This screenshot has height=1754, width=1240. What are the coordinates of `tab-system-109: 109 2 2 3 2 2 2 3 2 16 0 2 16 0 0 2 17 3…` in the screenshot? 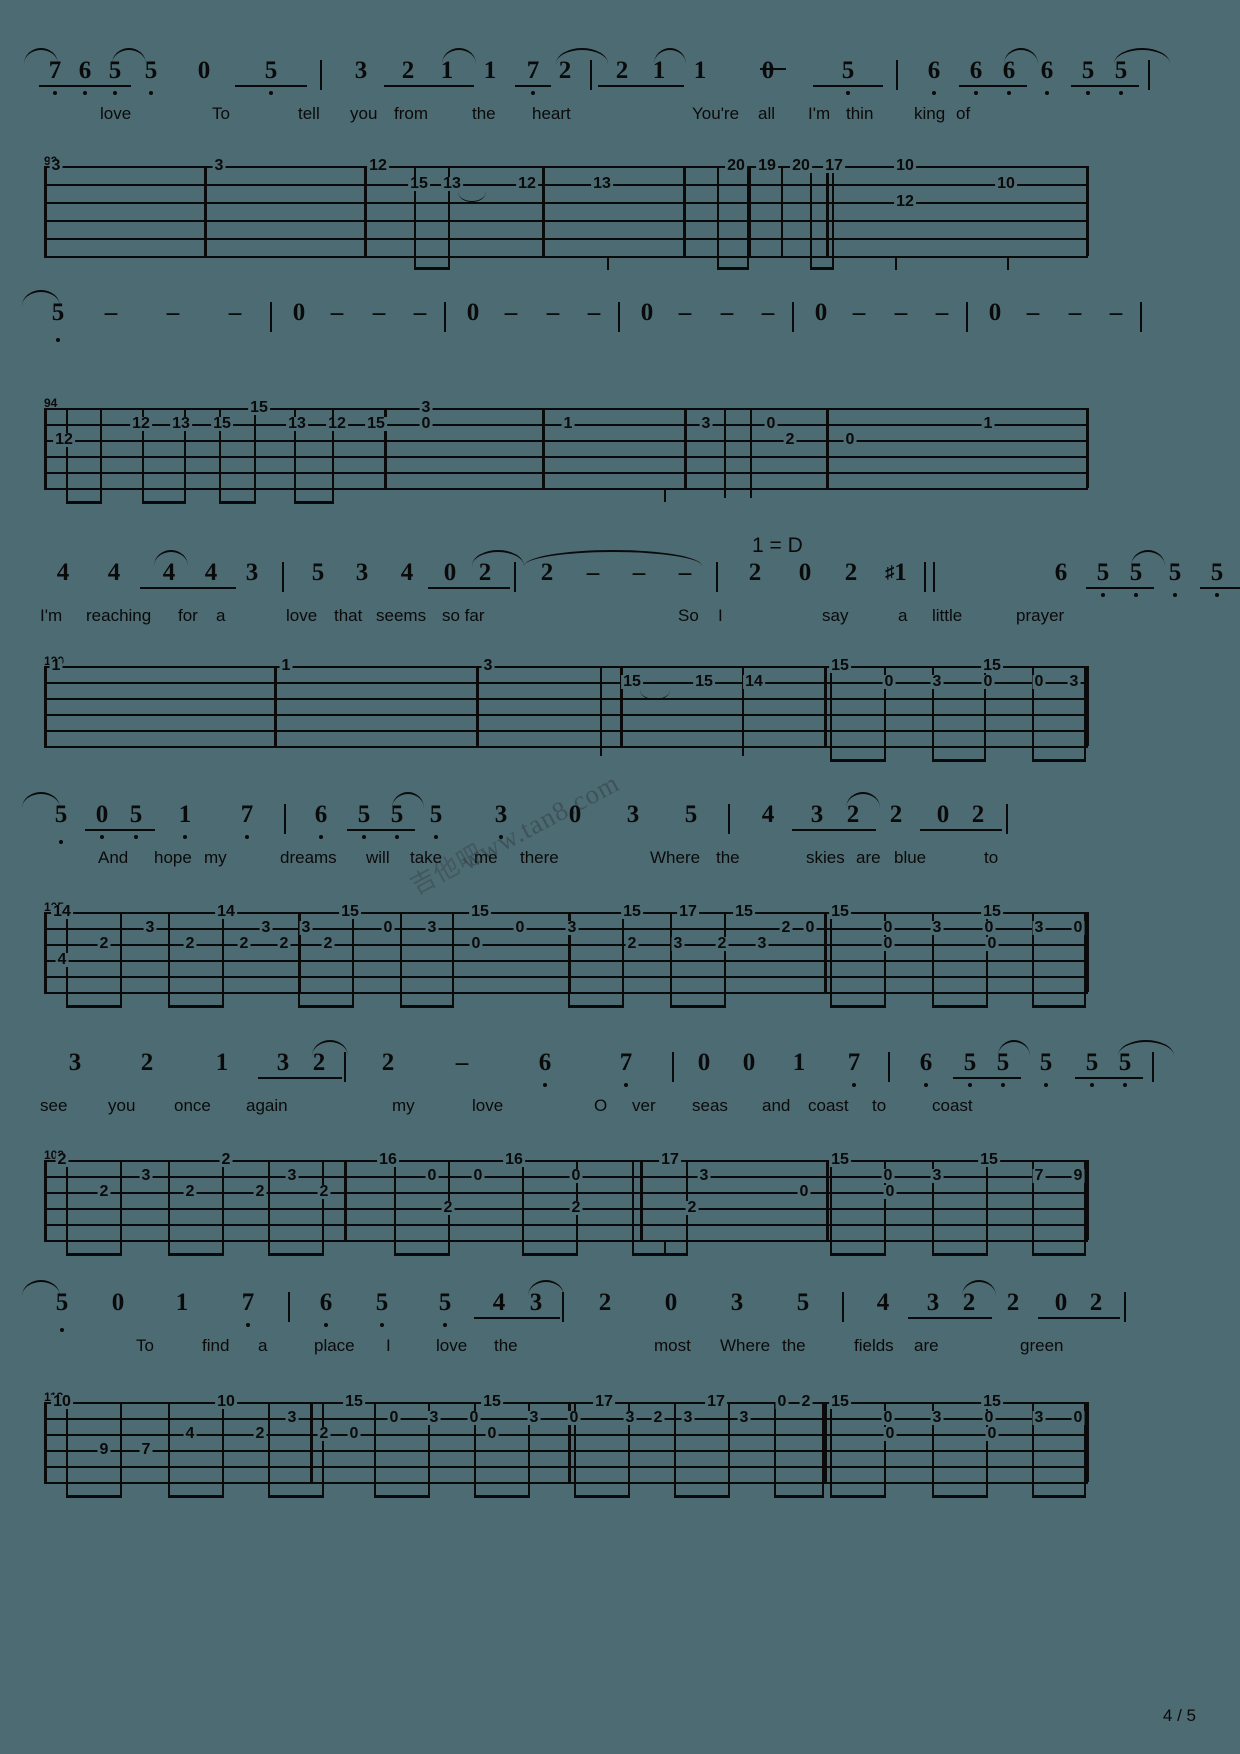 It's located at (566, 1202).